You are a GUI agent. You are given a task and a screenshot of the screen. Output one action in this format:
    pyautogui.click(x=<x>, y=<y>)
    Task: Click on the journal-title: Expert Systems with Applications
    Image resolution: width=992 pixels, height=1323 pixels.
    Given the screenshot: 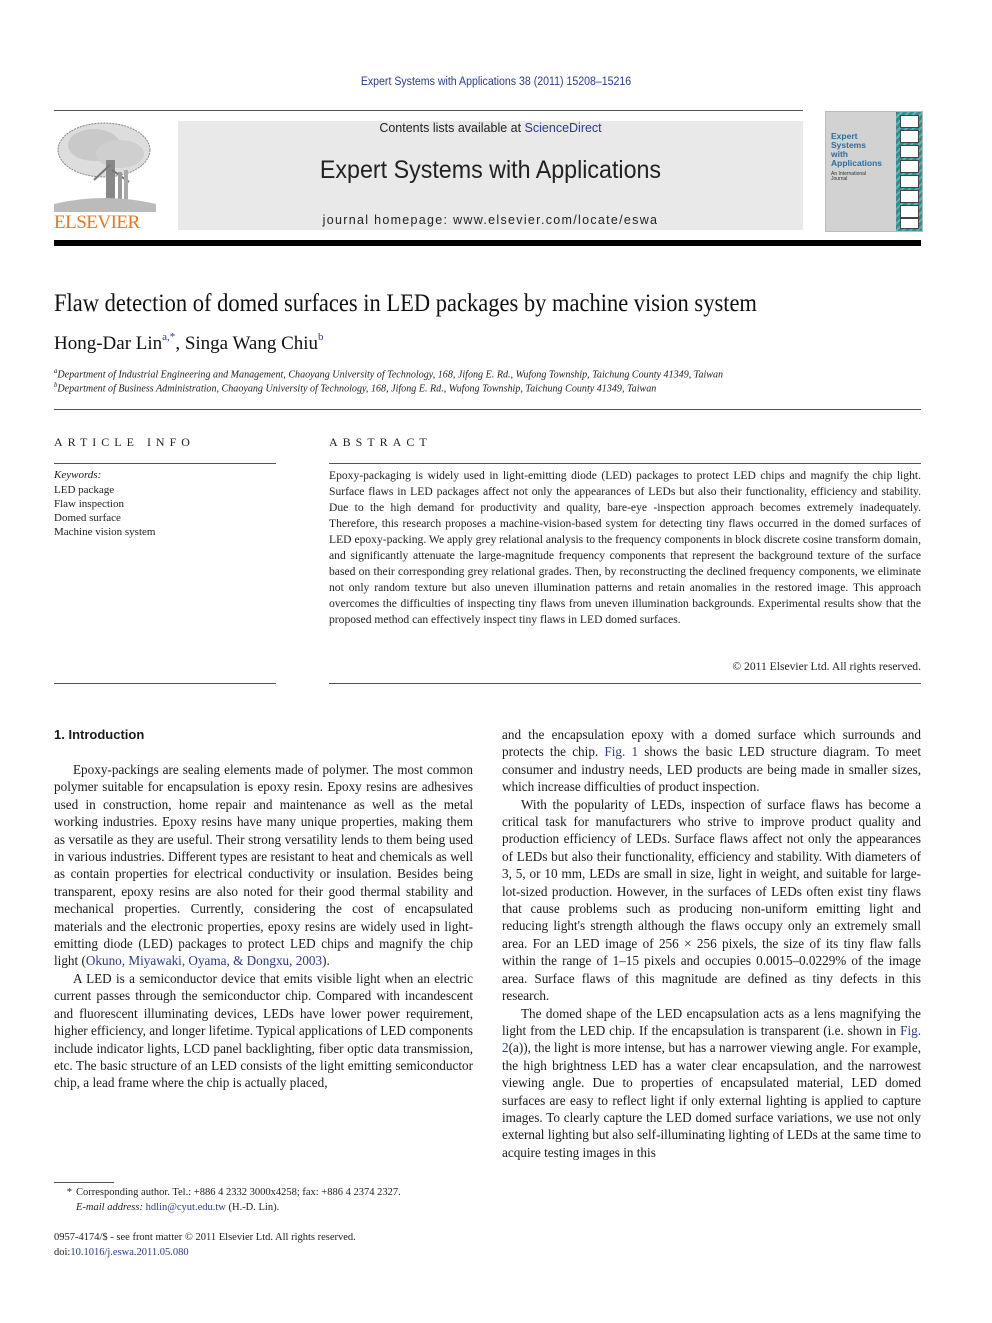 What is the action you would take?
    pyautogui.click(x=490, y=170)
    